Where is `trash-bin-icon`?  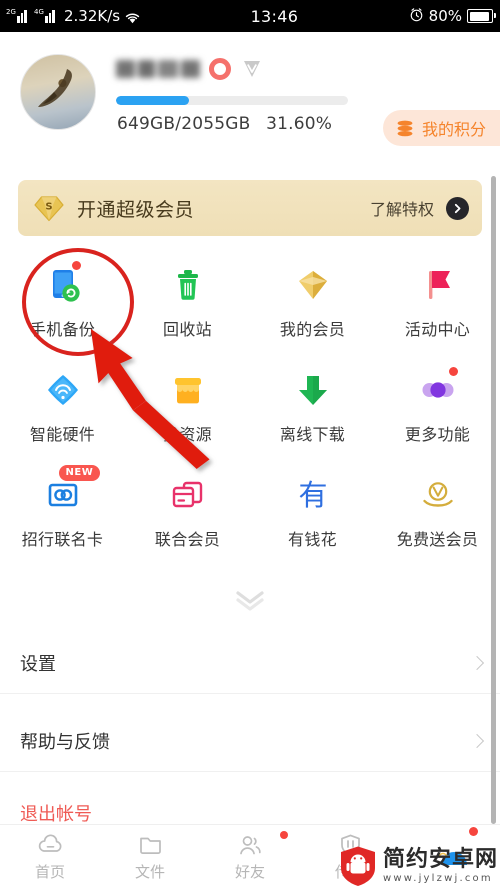 trash-bin-icon is located at coordinates (188, 285).